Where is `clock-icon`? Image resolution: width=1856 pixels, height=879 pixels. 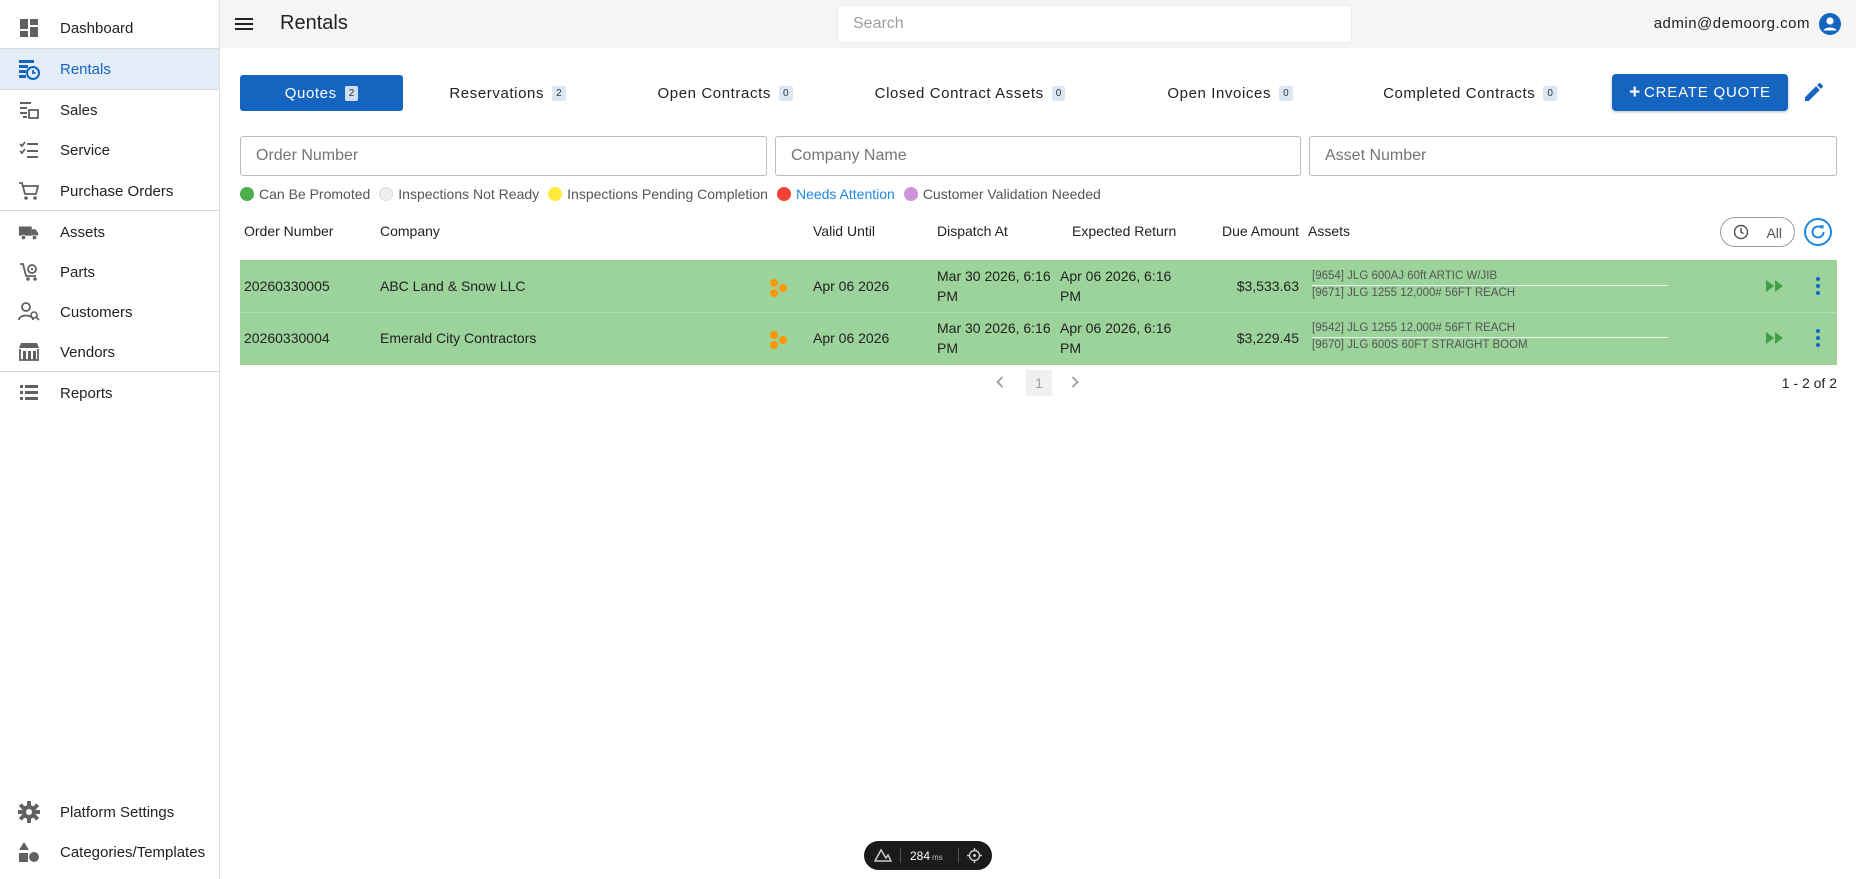
clock-icon is located at coordinates (1741, 232).